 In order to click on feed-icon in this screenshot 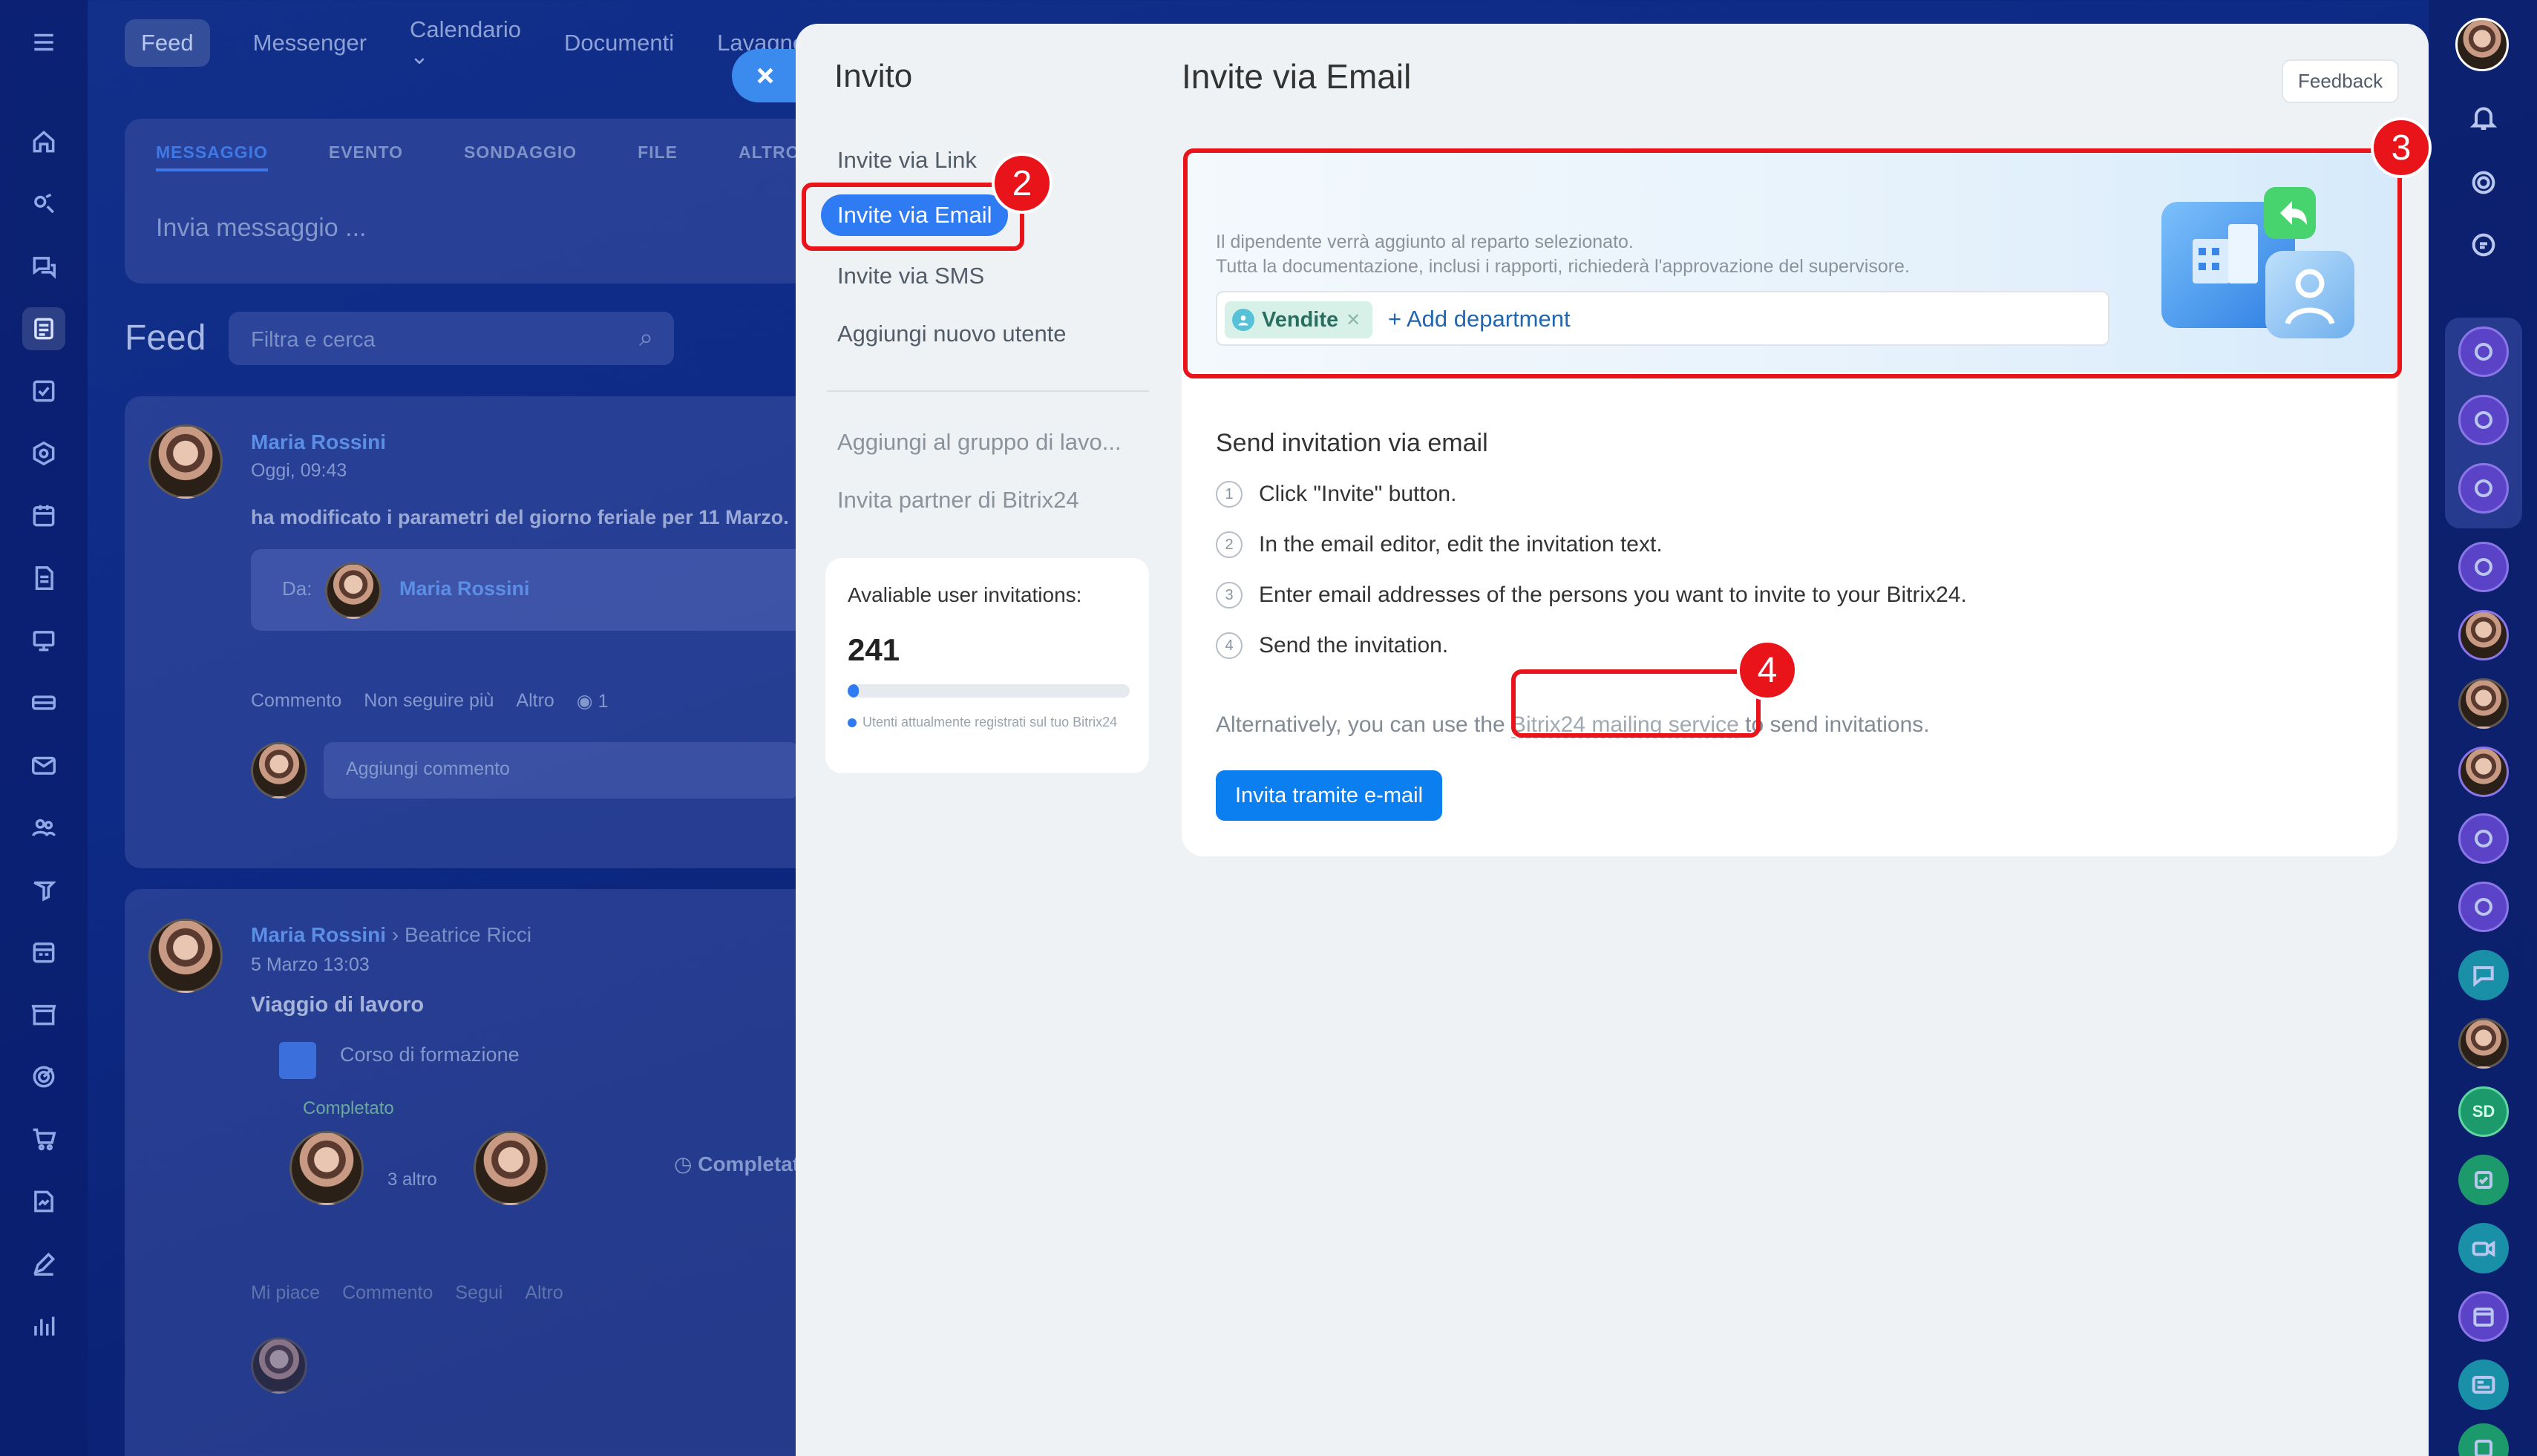, I will do `click(43, 329)`.